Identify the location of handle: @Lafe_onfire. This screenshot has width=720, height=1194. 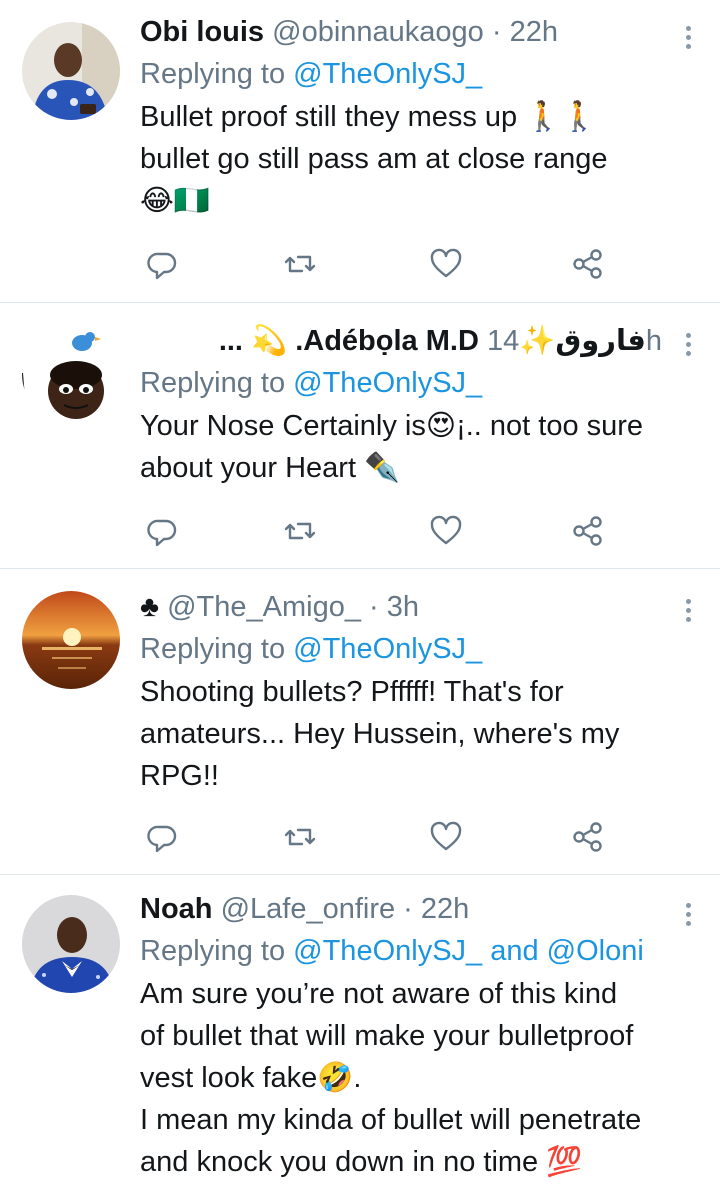
(308, 909).